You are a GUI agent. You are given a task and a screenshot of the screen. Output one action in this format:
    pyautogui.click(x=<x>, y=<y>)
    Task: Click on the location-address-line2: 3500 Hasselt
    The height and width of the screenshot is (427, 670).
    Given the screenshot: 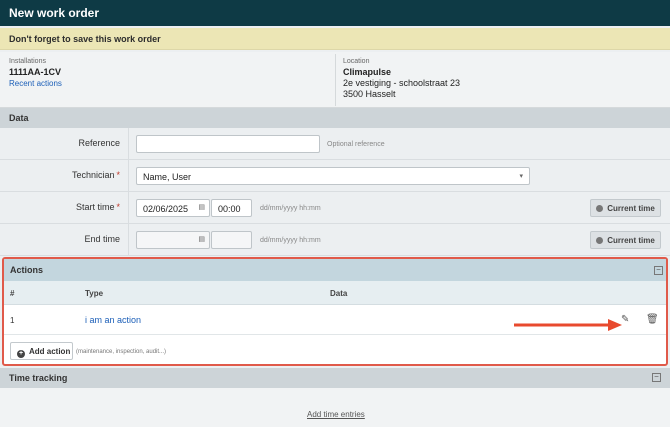 What is the action you would take?
    pyautogui.click(x=369, y=94)
    